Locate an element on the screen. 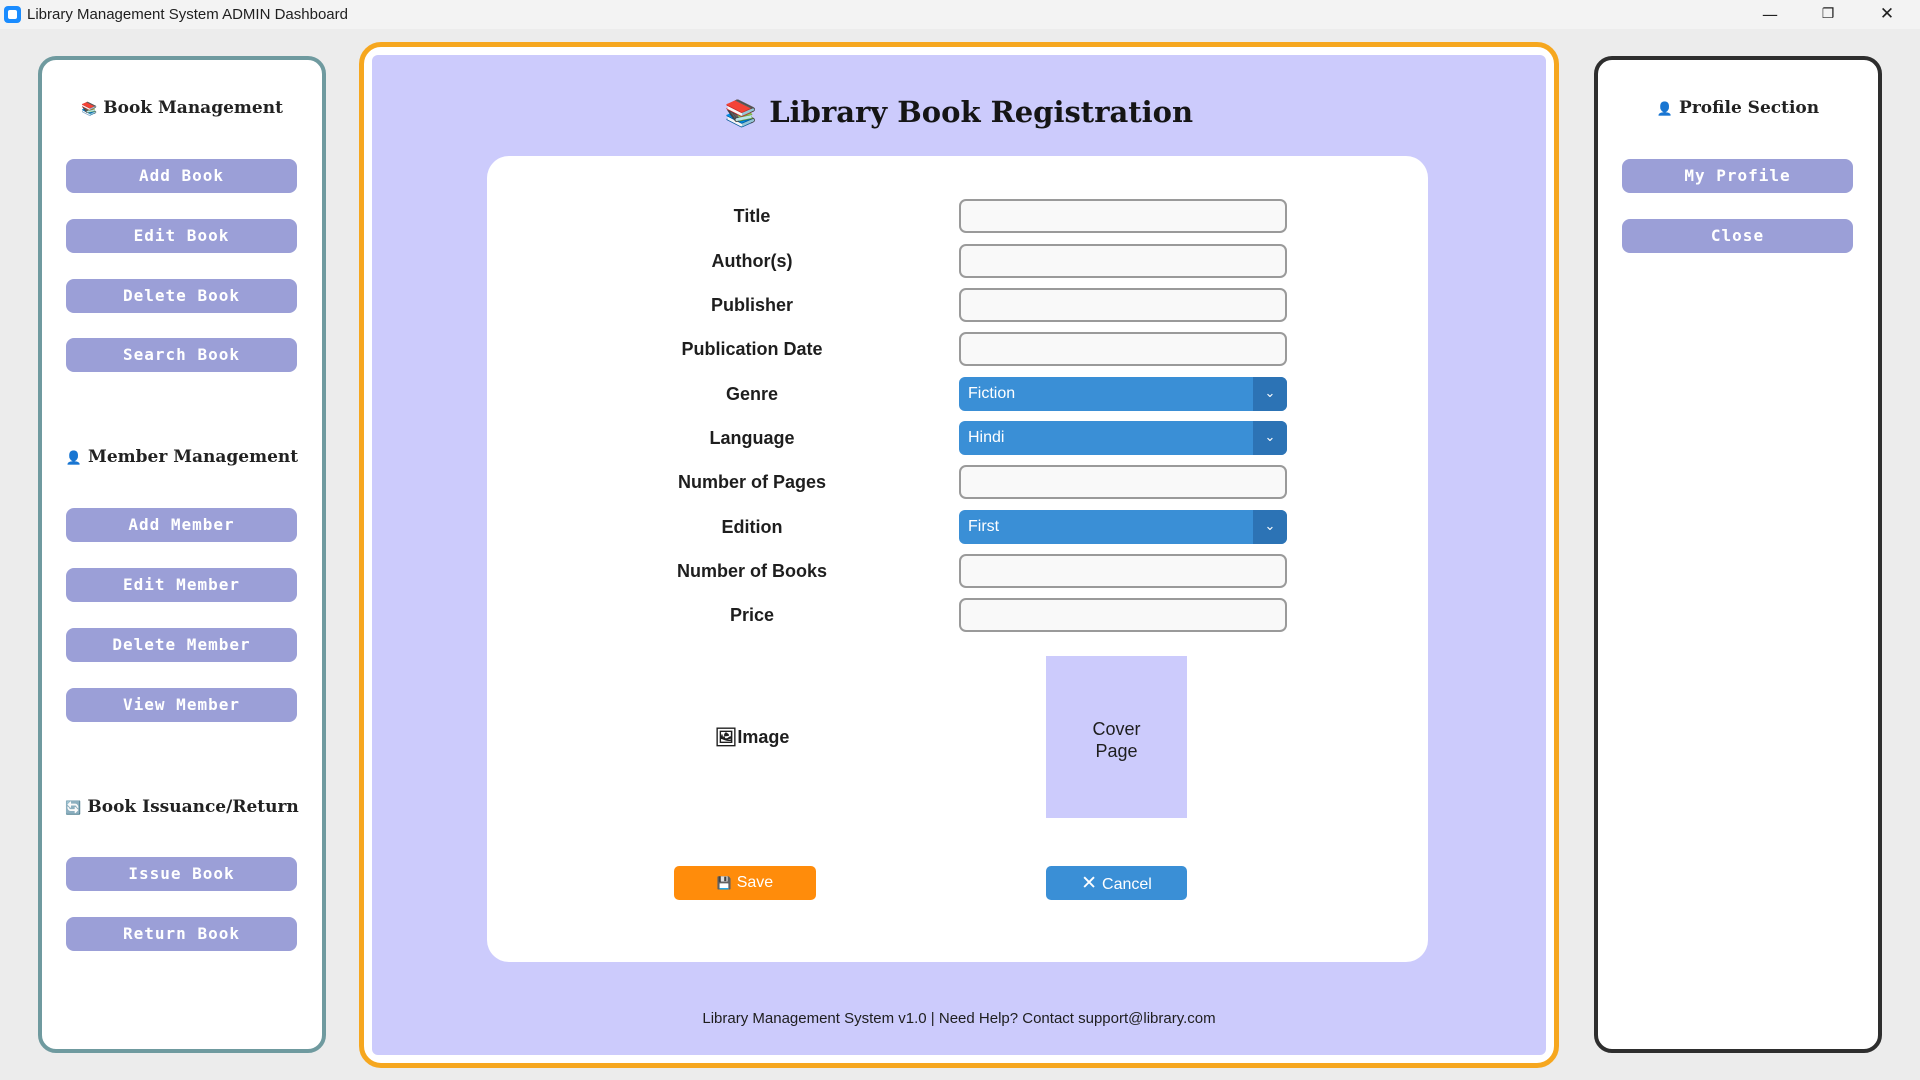 Image resolution: width=1920 pixels, height=1080 pixels. title-input is located at coordinates (1123, 216).